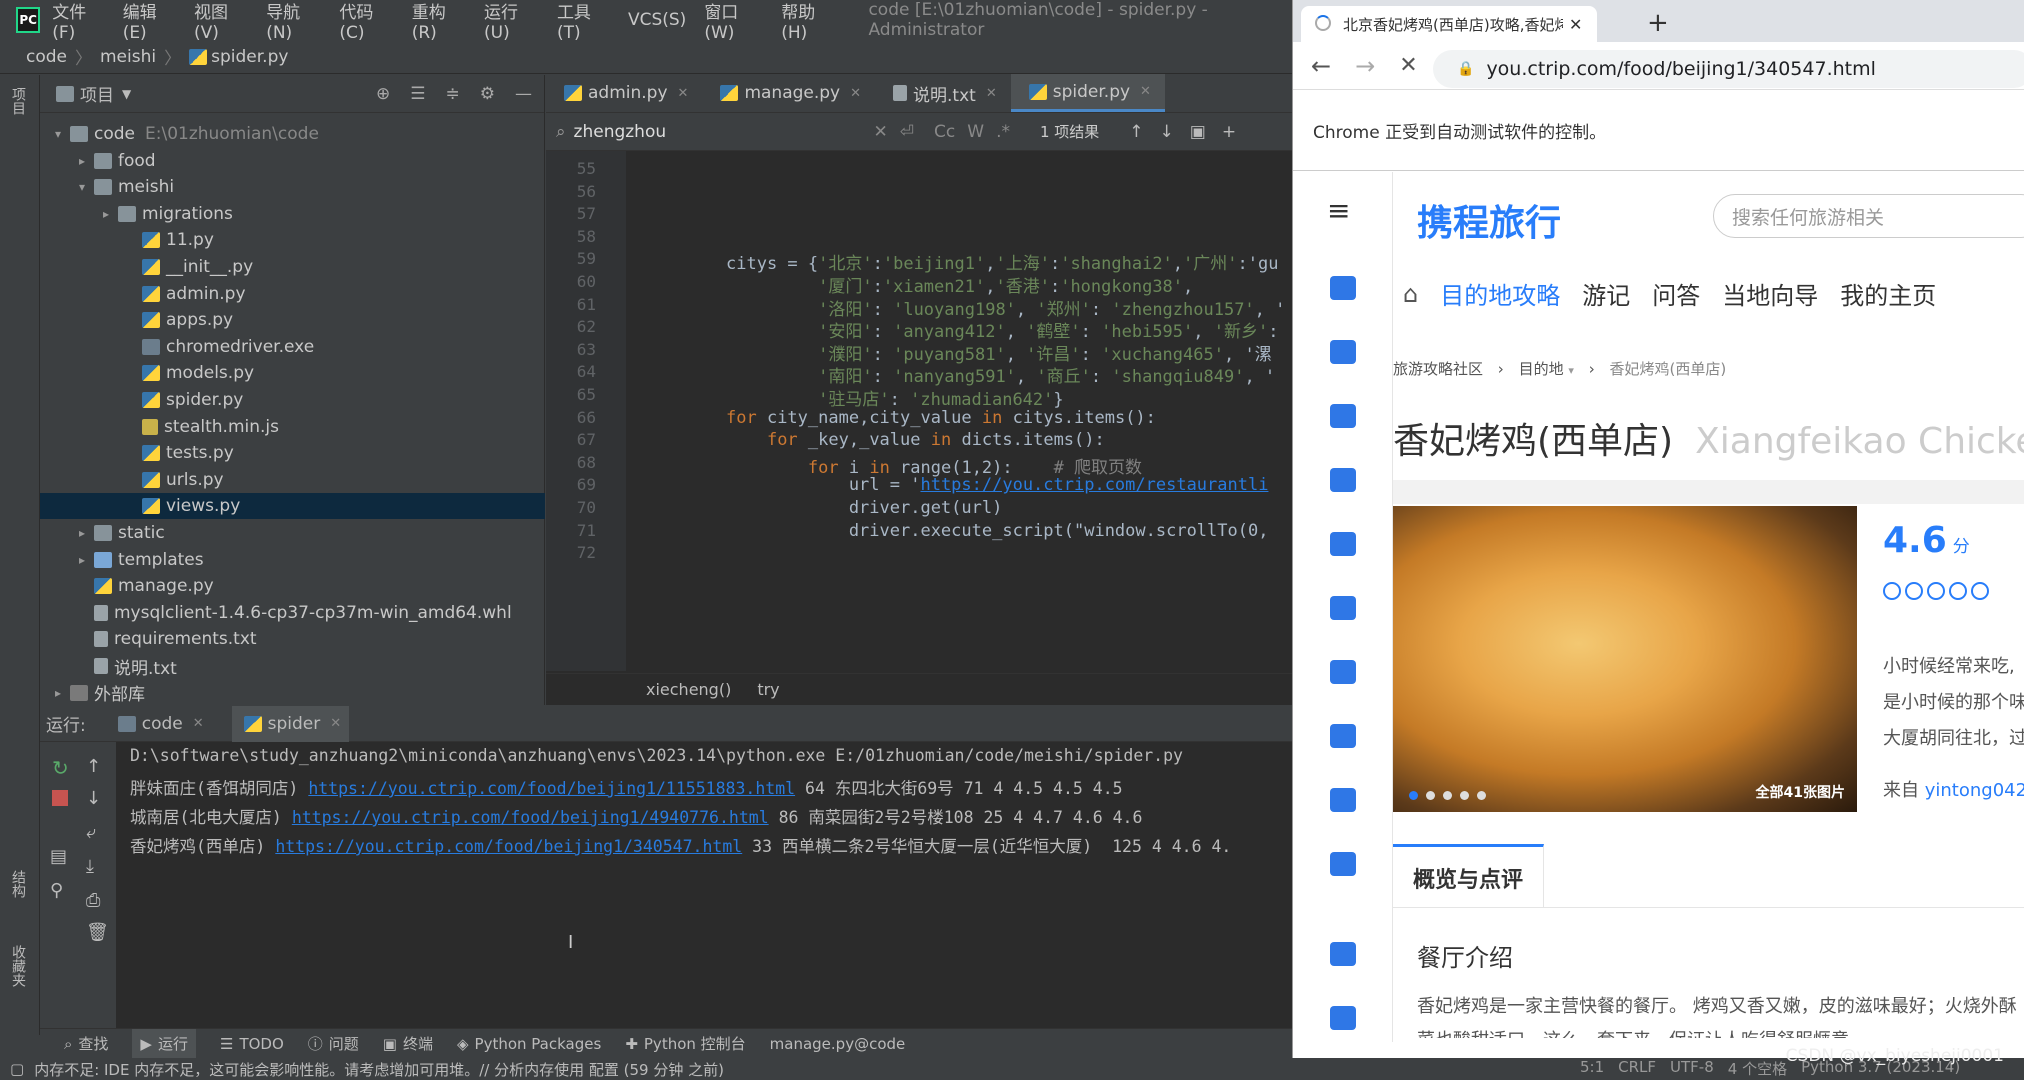 Image resolution: width=2024 pixels, height=1080 pixels. What do you see at coordinates (1868, 216) in the screenshot?
I see `site-search-input: 搜索任何旅游相关` at bounding box center [1868, 216].